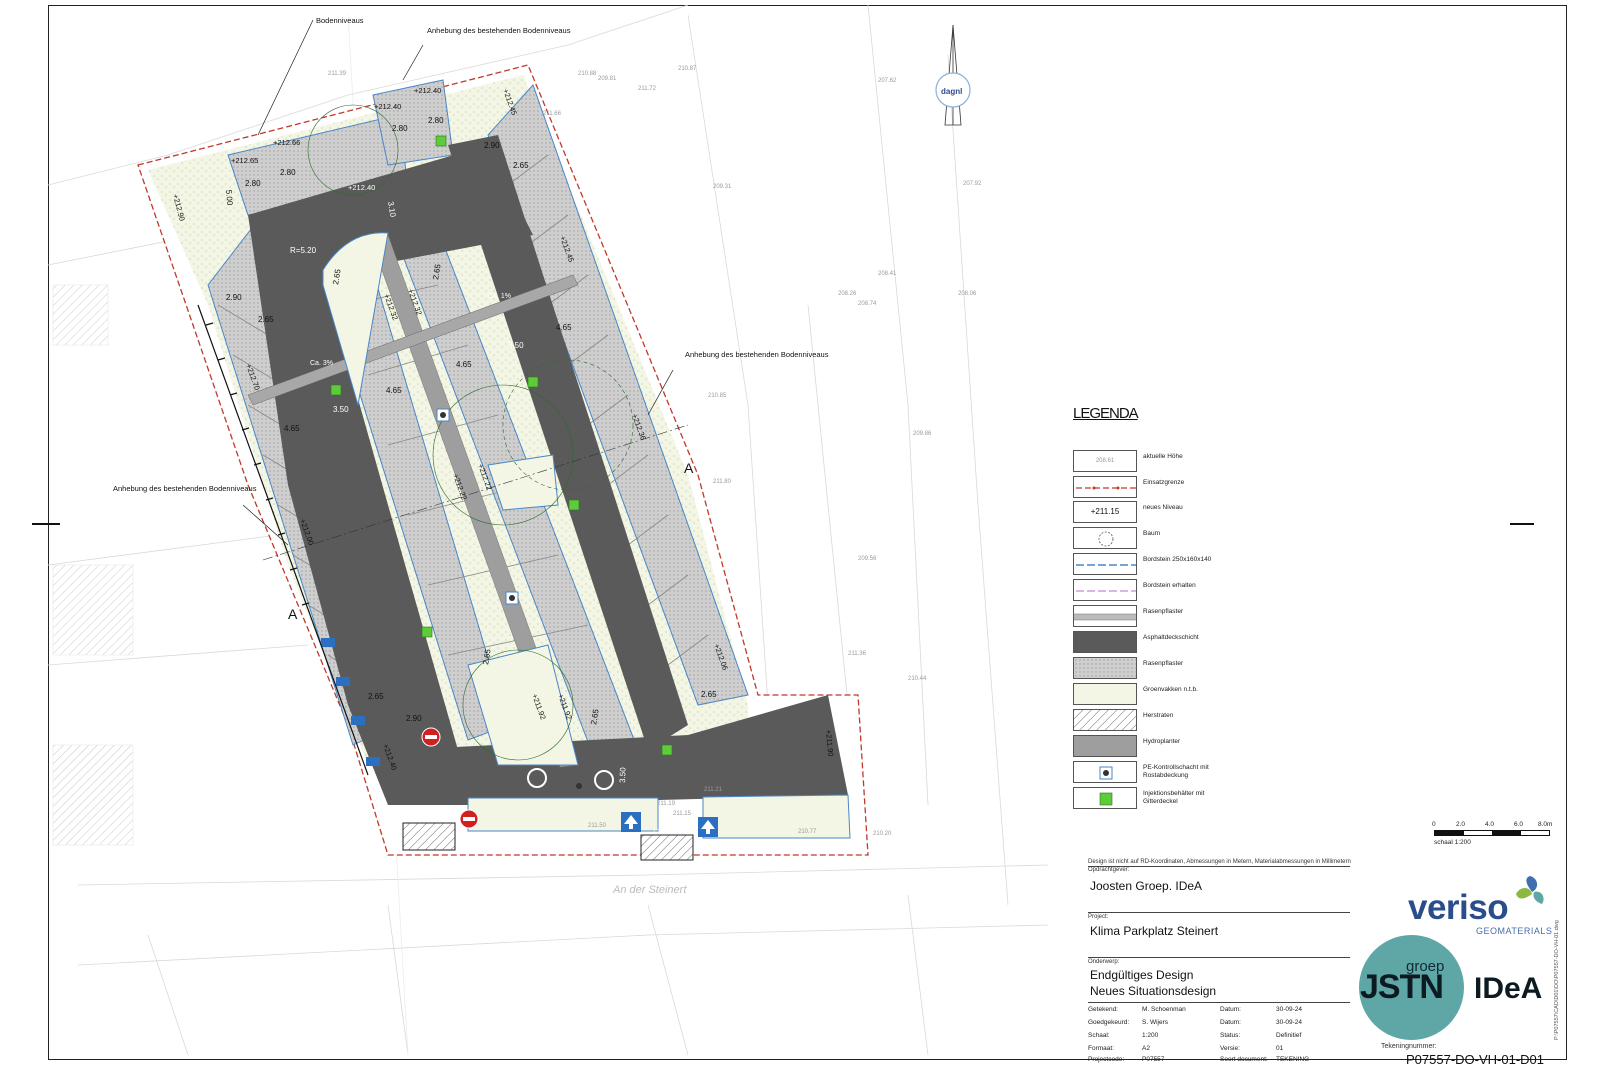 The height and width of the screenshot is (1068, 1600). I want to click on row-value: 1:200, so click(1150, 1035).